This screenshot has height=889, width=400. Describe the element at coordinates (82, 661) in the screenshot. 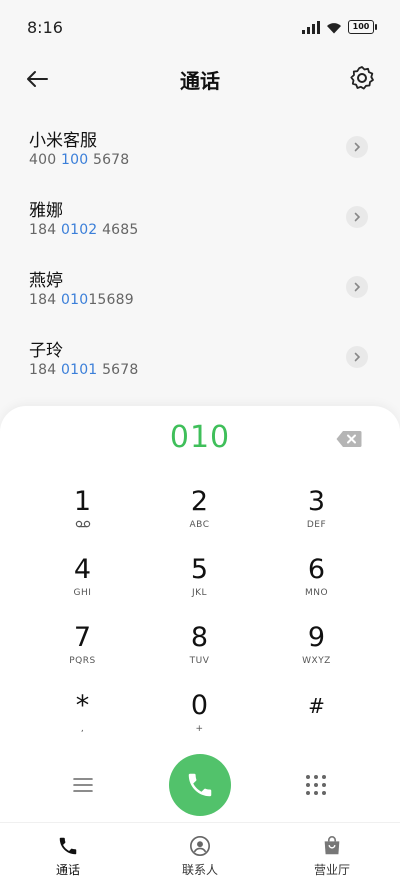

I see `key-letters: PQRS` at that location.